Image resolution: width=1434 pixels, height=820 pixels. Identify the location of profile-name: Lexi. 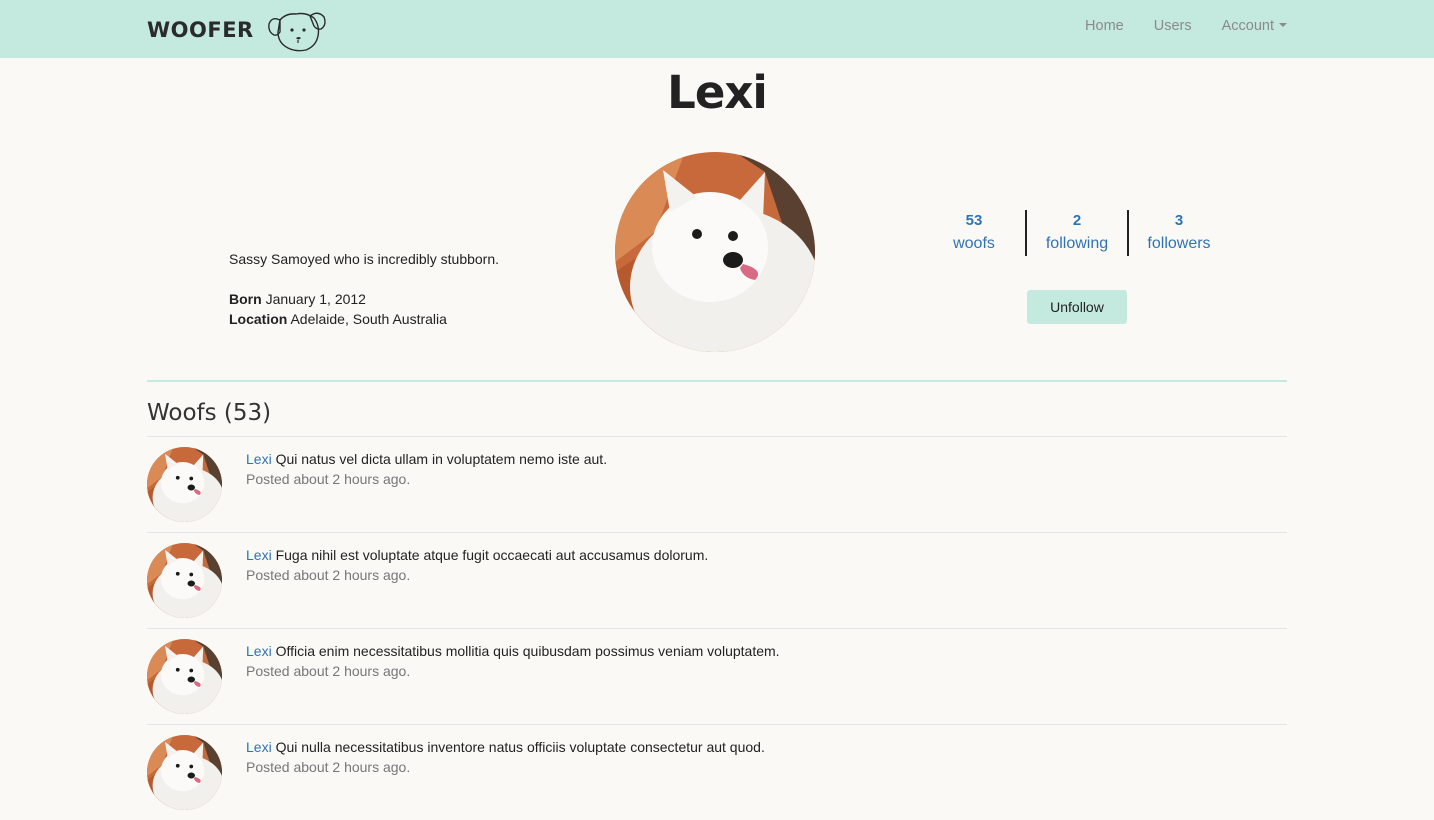
(717, 92).